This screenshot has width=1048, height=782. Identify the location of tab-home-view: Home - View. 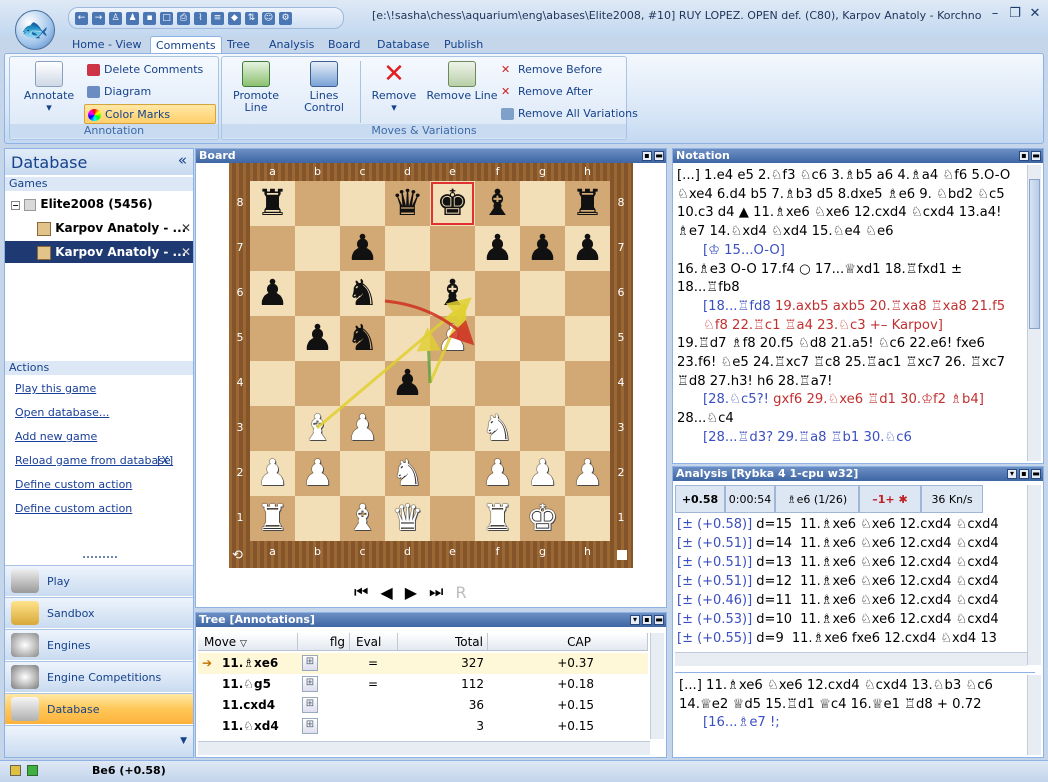
(107, 45).